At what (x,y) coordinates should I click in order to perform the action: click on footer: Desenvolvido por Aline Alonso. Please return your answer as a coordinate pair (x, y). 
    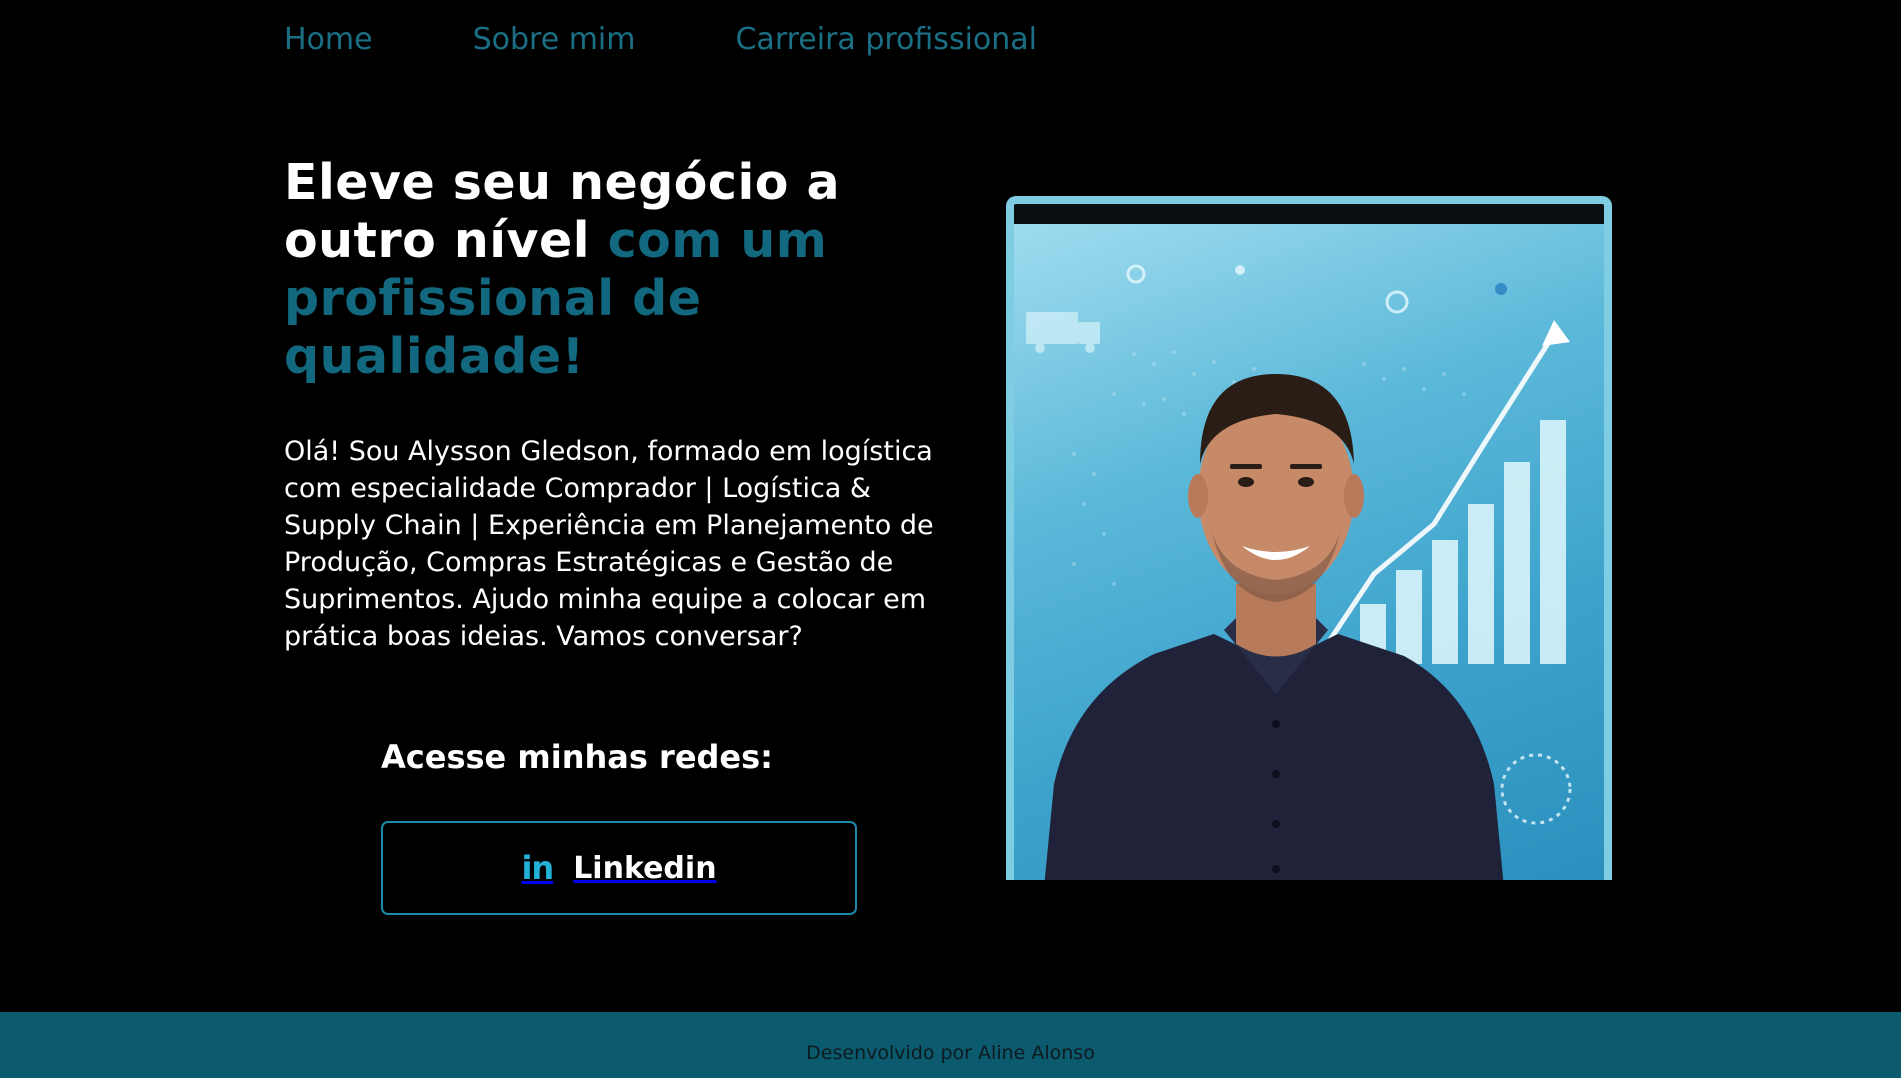
    Looking at the image, I should click on (950, 1045).